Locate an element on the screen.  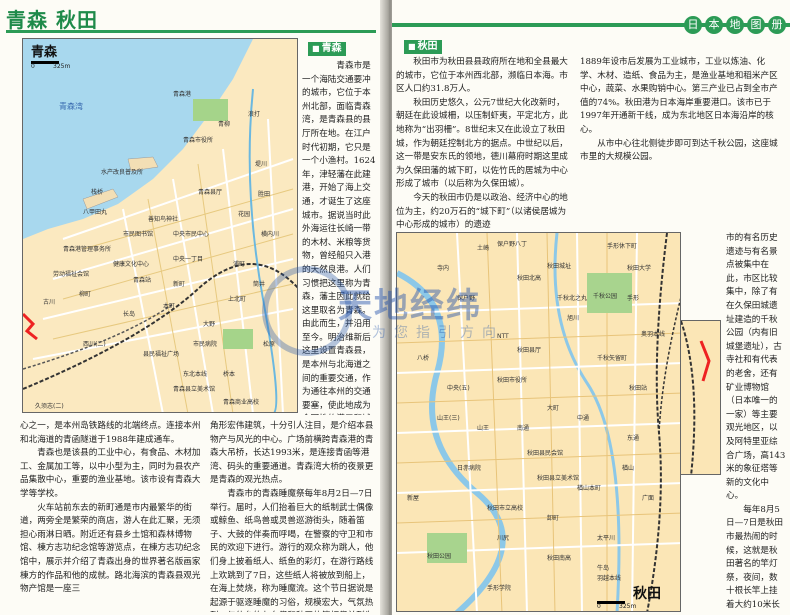
series-char: 地 is located at coordinates (735, 25).